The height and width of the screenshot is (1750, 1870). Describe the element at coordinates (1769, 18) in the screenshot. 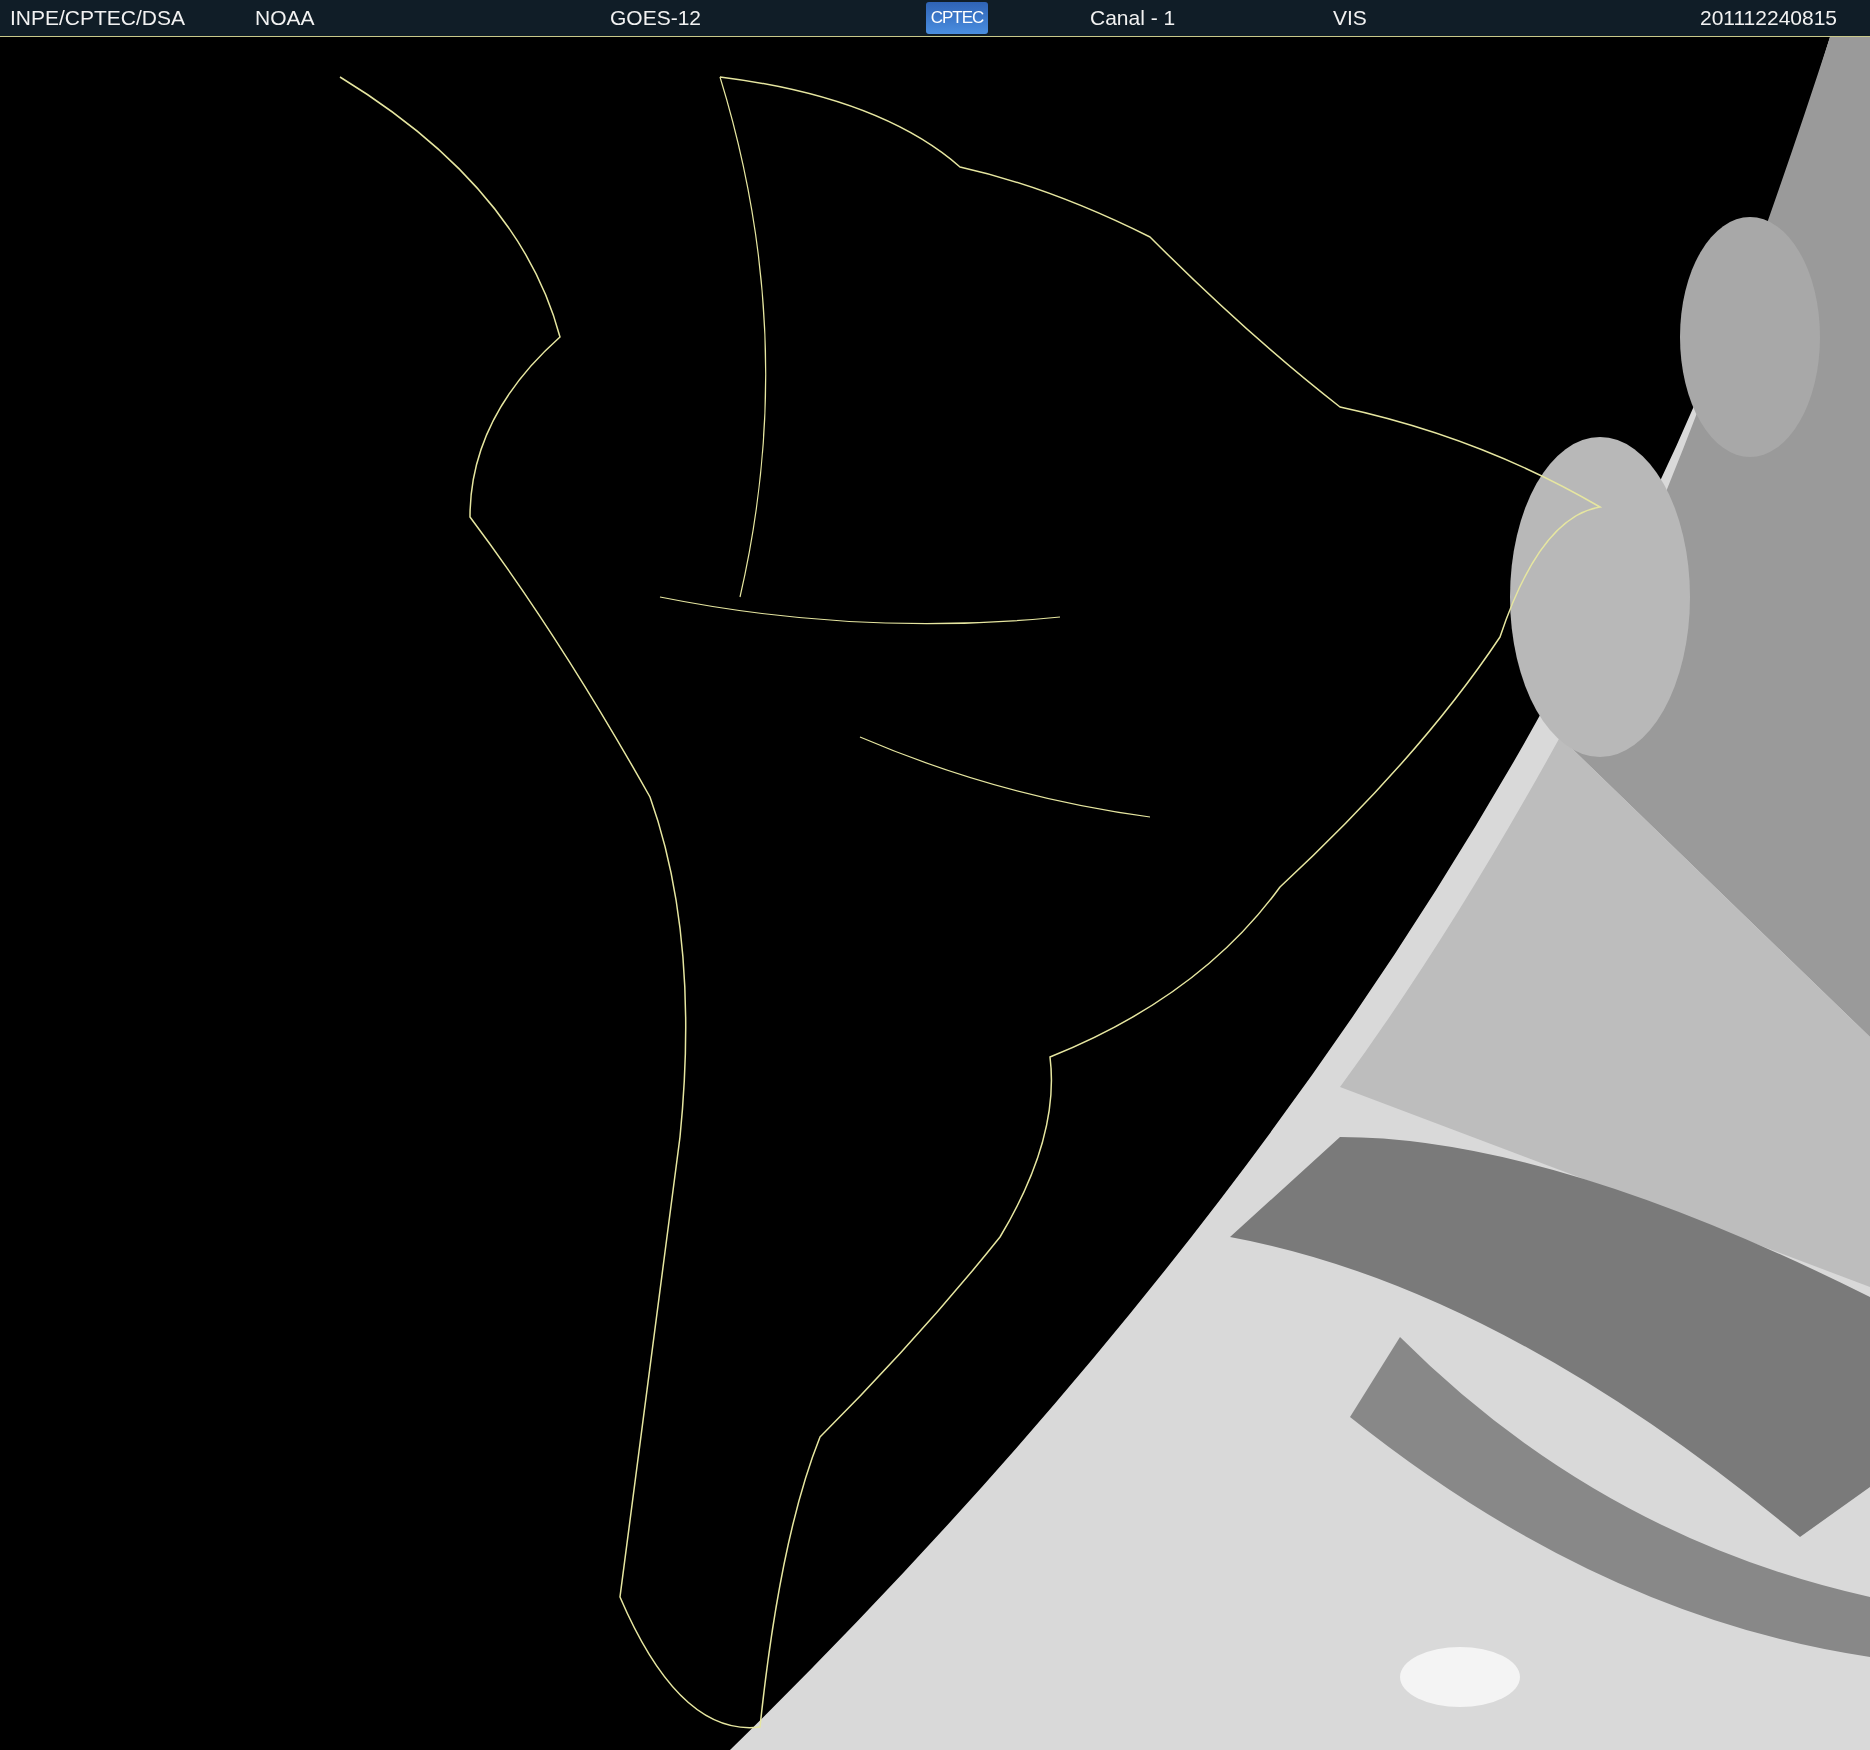

I see `header-label: 201112240815` at that location.